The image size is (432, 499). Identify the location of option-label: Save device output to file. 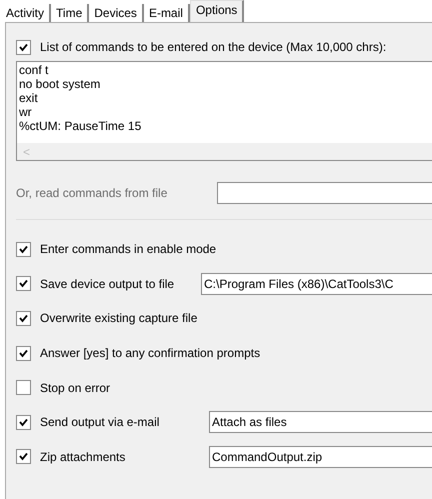
(108, 283).